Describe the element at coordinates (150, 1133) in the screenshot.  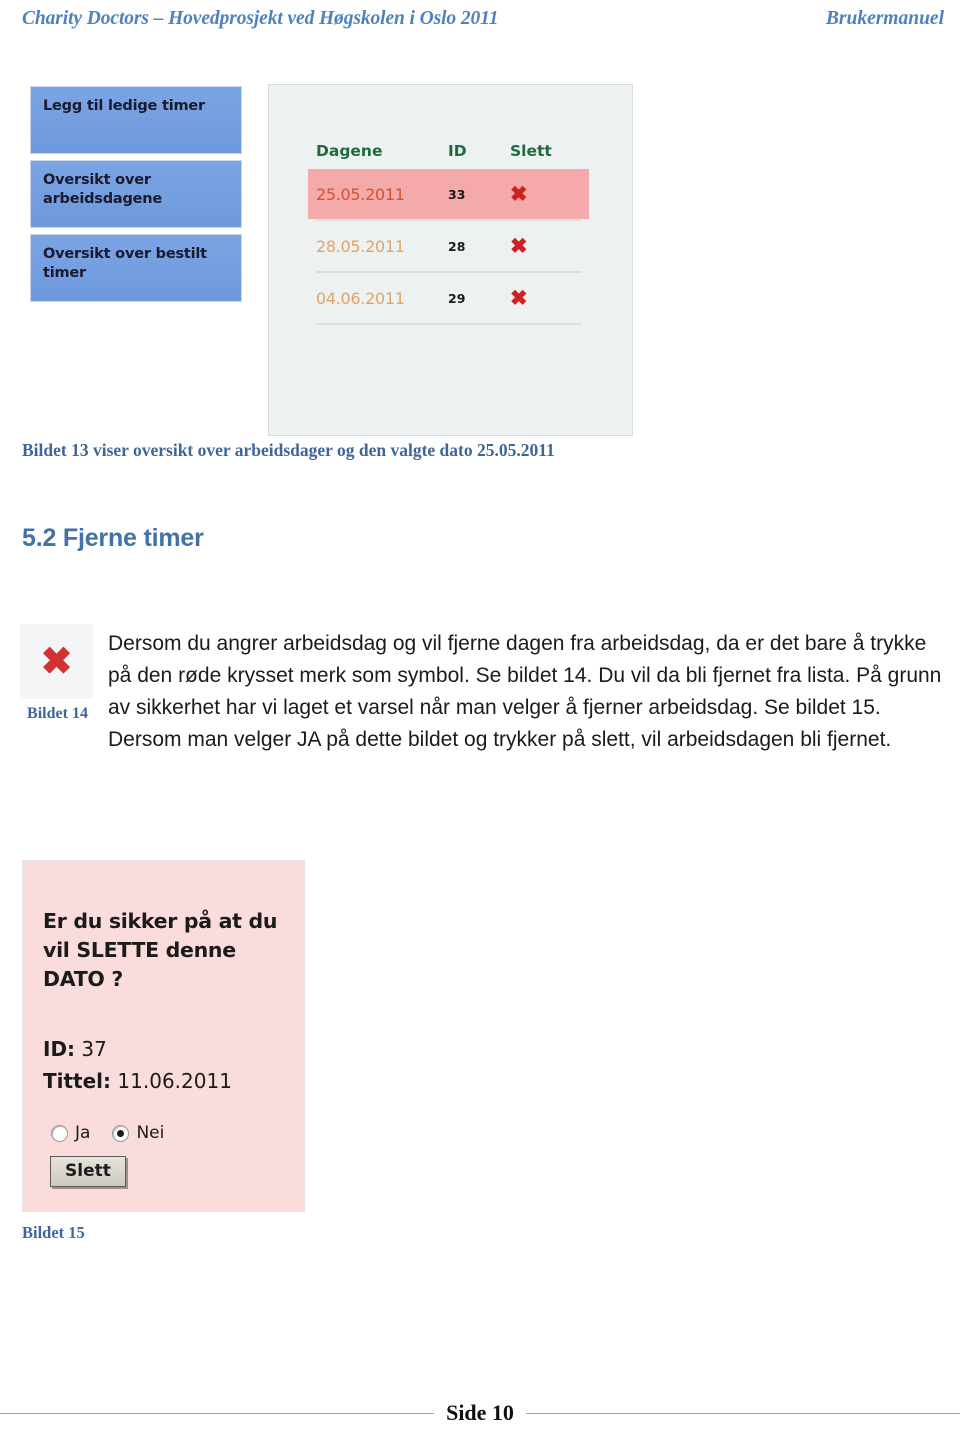
I see `radio-label-nei: Nei` at that location.